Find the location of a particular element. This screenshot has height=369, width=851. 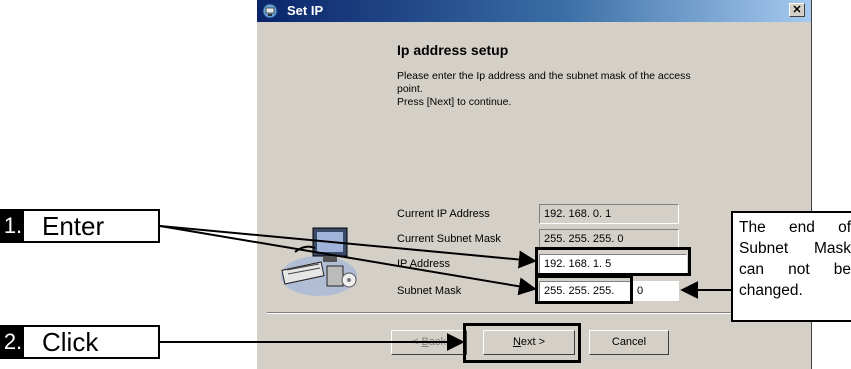

enter-arrow-ip is located at coordinates (348, 247).